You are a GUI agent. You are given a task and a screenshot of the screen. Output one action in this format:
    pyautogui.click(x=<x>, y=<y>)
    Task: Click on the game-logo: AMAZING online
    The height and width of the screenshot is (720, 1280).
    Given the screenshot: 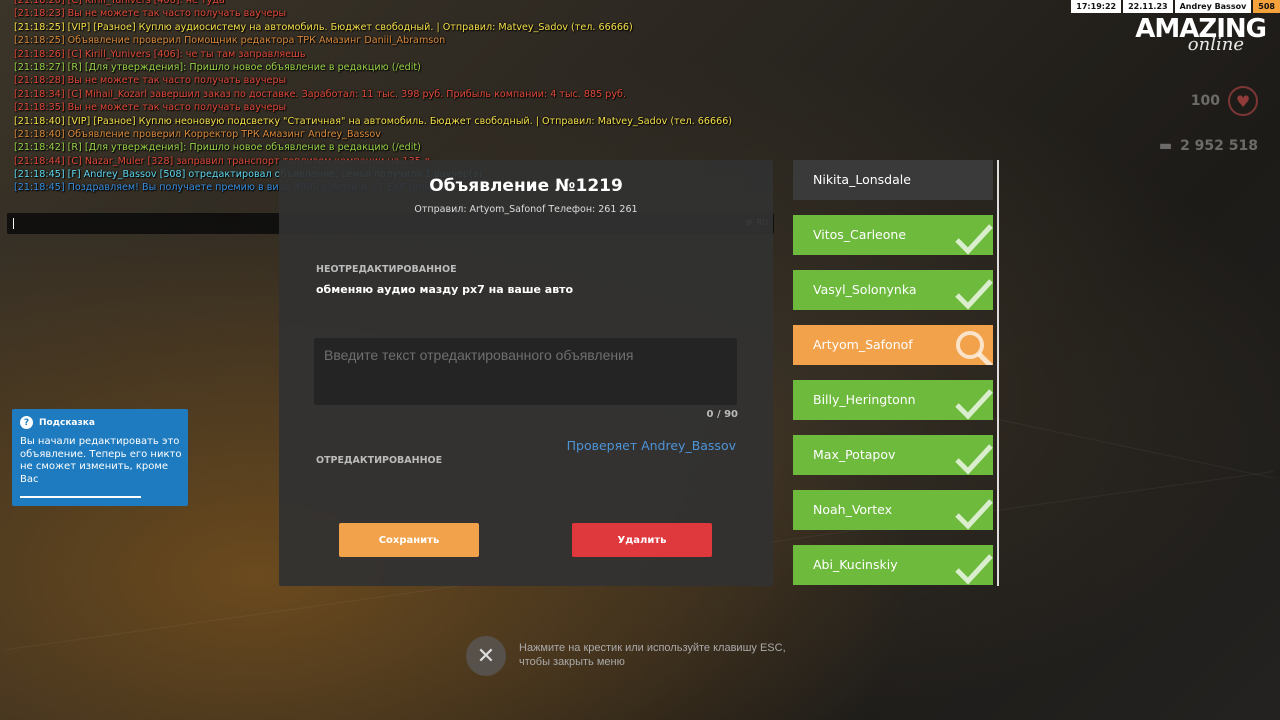 What is the action you would take?
    pyautogui.click(x=1201, y=35)
    